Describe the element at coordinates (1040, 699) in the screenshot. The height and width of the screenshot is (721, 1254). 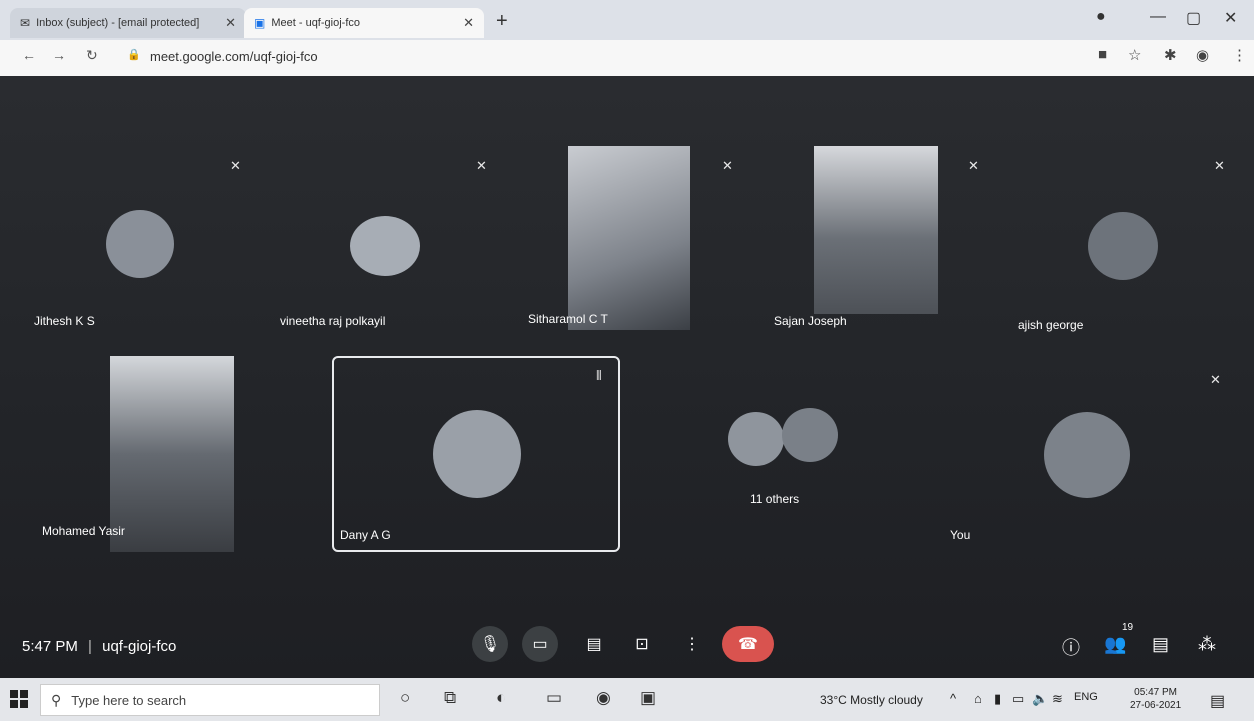
I see `volume-icon: 🔈` at that location.